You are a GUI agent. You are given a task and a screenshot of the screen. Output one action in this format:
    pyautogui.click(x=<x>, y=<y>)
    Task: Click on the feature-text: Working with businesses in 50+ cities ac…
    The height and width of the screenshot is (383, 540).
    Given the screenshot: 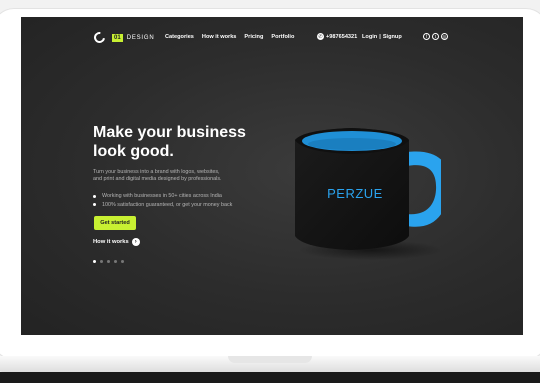 What is the action you would take?
    pyautogui.click(x=162, y=196)
    